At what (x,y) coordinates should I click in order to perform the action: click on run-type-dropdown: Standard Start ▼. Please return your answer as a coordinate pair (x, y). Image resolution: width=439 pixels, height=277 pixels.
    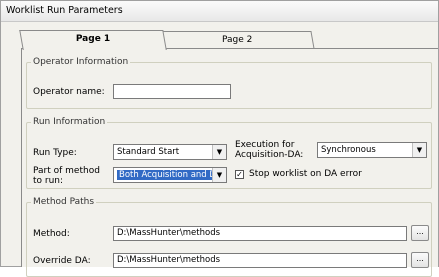
    Looking at the image, I should click on (170, 152).